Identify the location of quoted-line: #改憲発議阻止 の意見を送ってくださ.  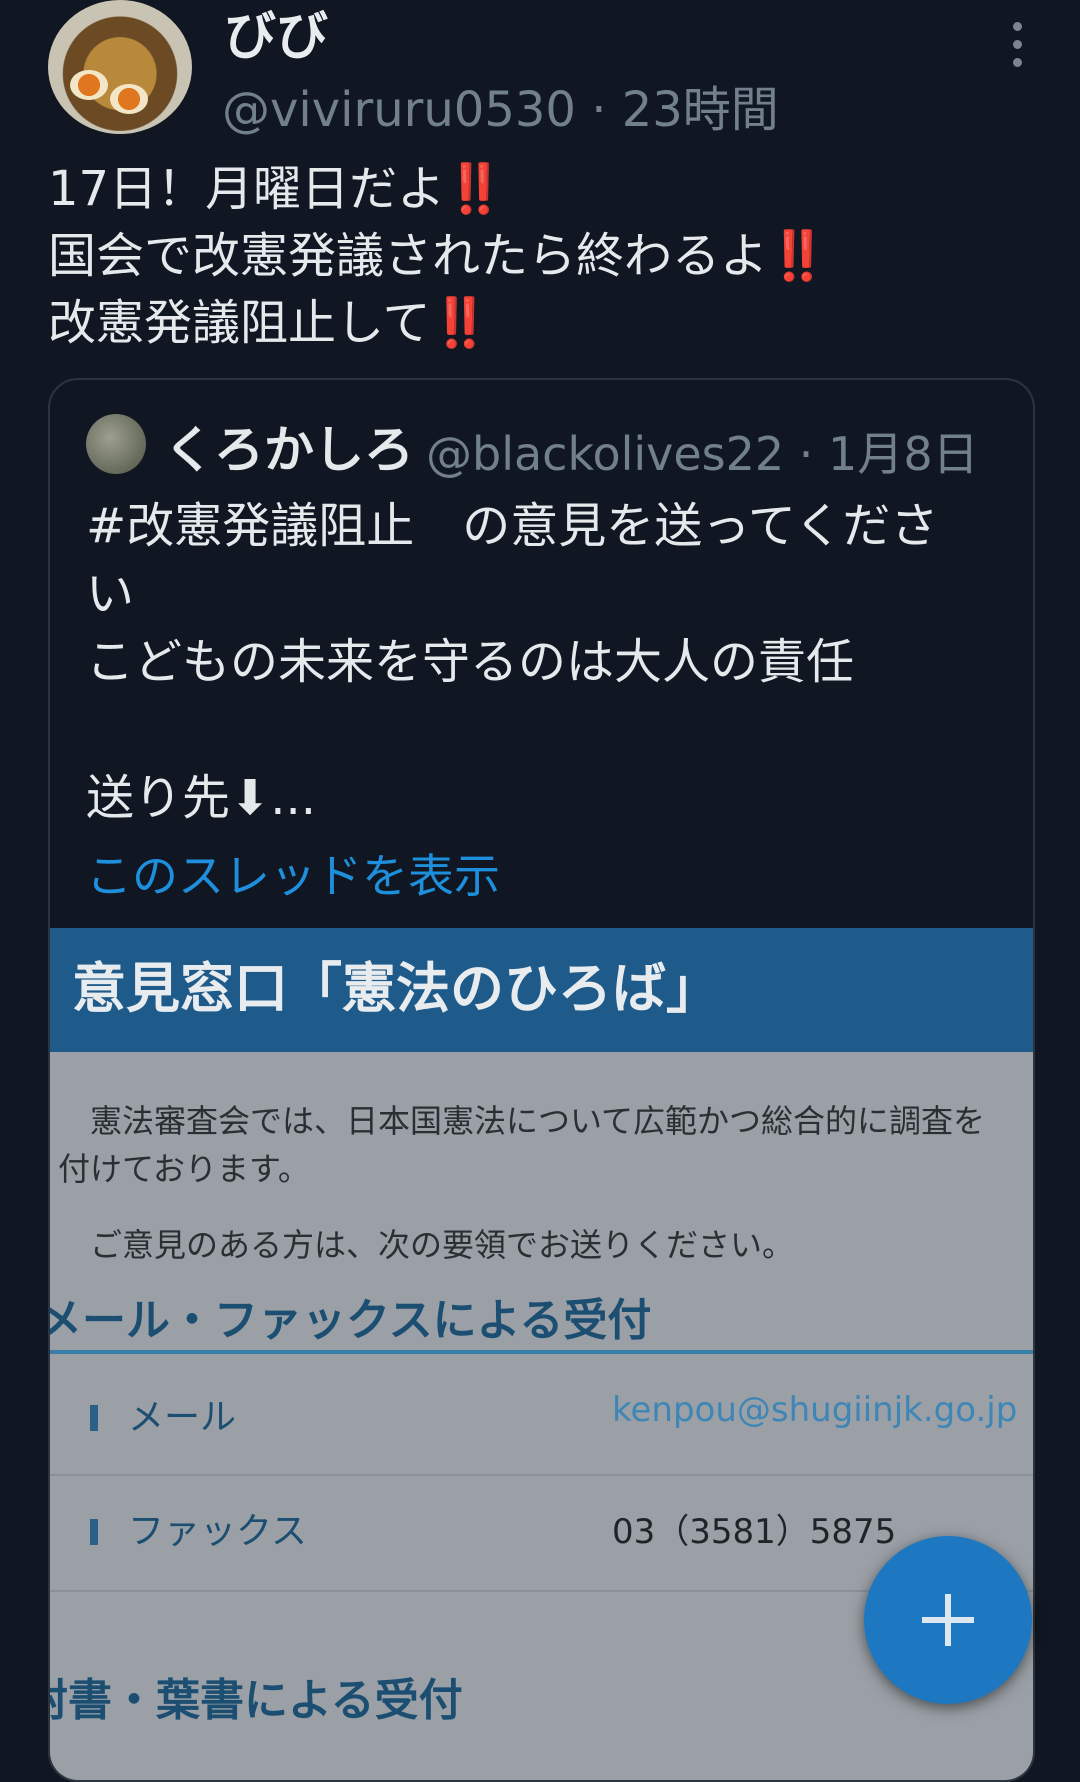
(512, 526).